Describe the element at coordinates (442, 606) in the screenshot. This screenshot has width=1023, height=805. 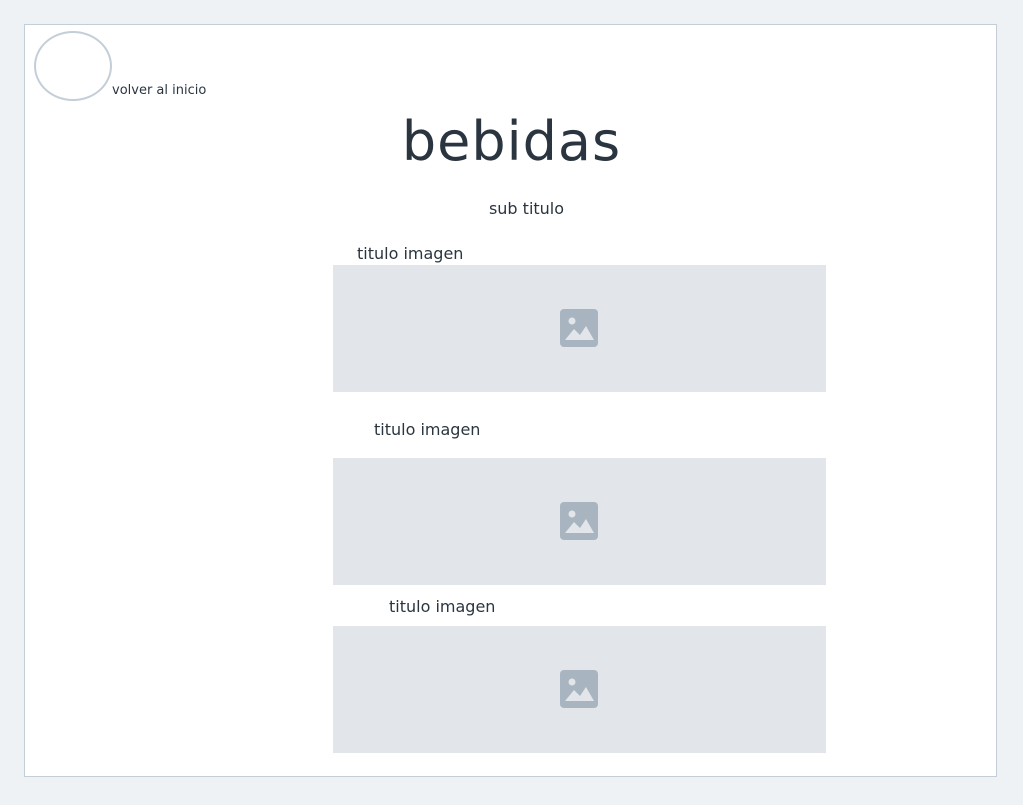
I see `image-title-3: titulo imagen` at that location.